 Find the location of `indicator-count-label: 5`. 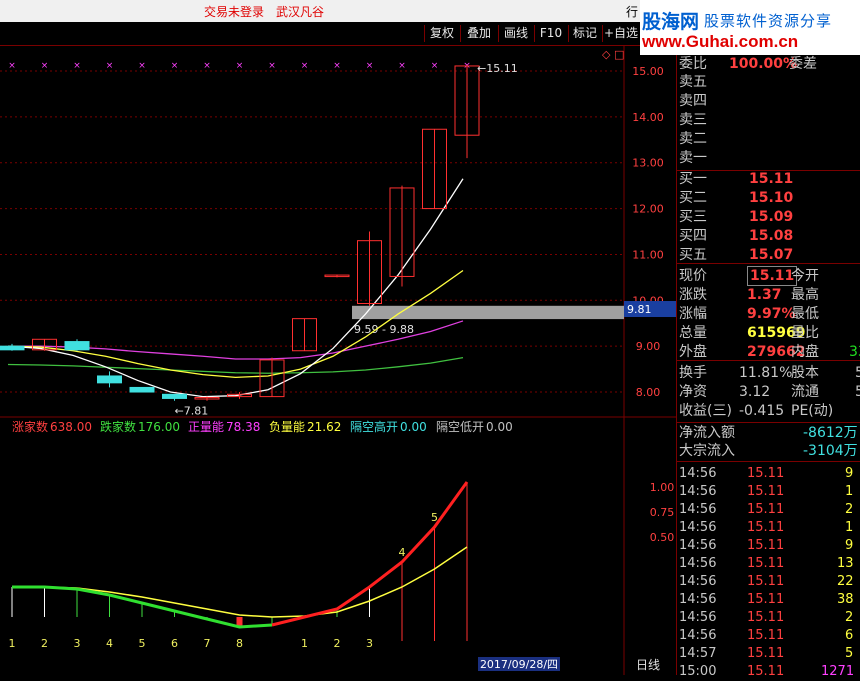

indicator-count-label: 5 is located at coordinates (434, 517).